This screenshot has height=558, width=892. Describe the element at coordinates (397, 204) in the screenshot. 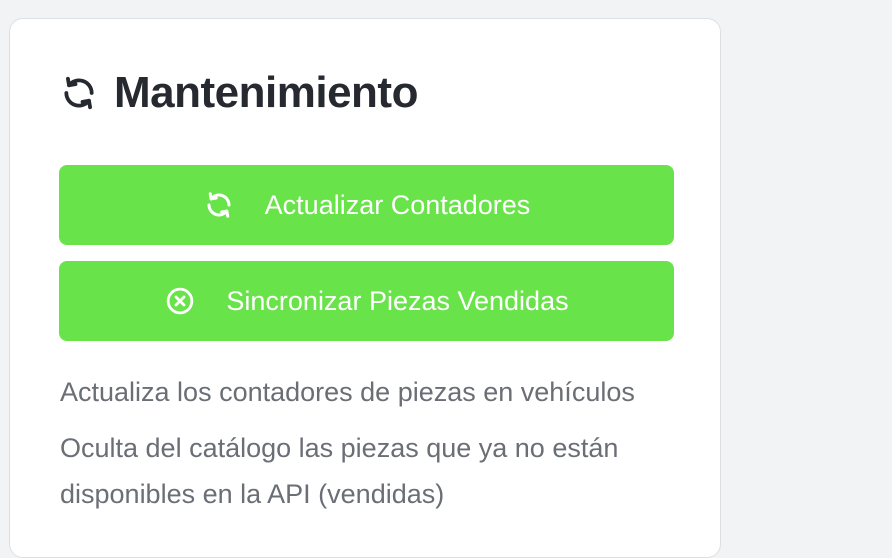

I see `update-counters-label: Actualizar Contadores` at that location.